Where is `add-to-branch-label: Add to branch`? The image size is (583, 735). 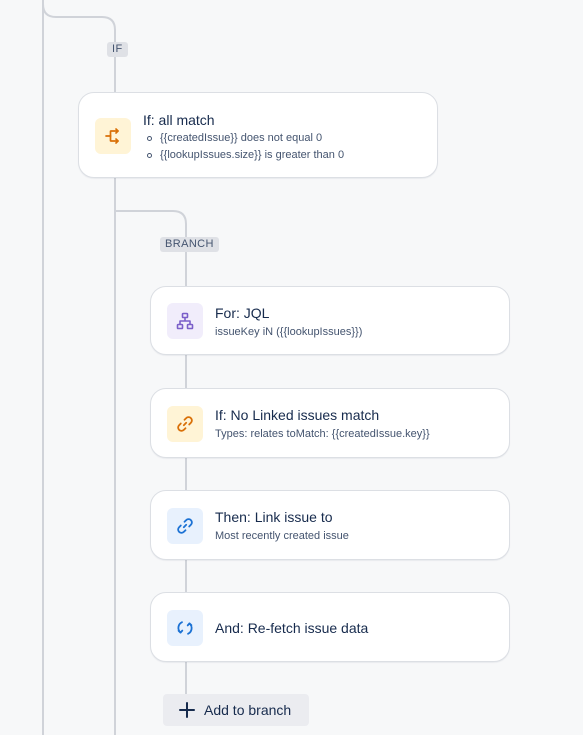 add-to-branch-label: Add to branch is located at coordinates (248, 710).